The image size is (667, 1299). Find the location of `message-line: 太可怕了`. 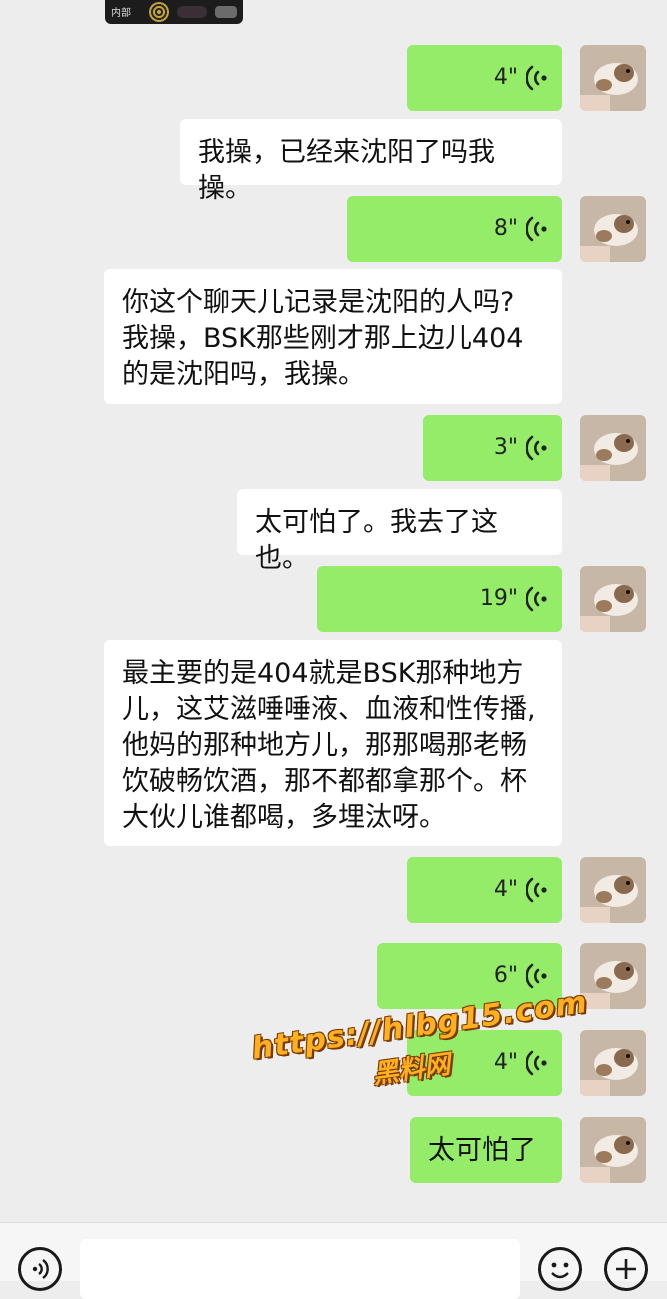

message-line: 太可怕了 is located at coordinates (482, 1150).